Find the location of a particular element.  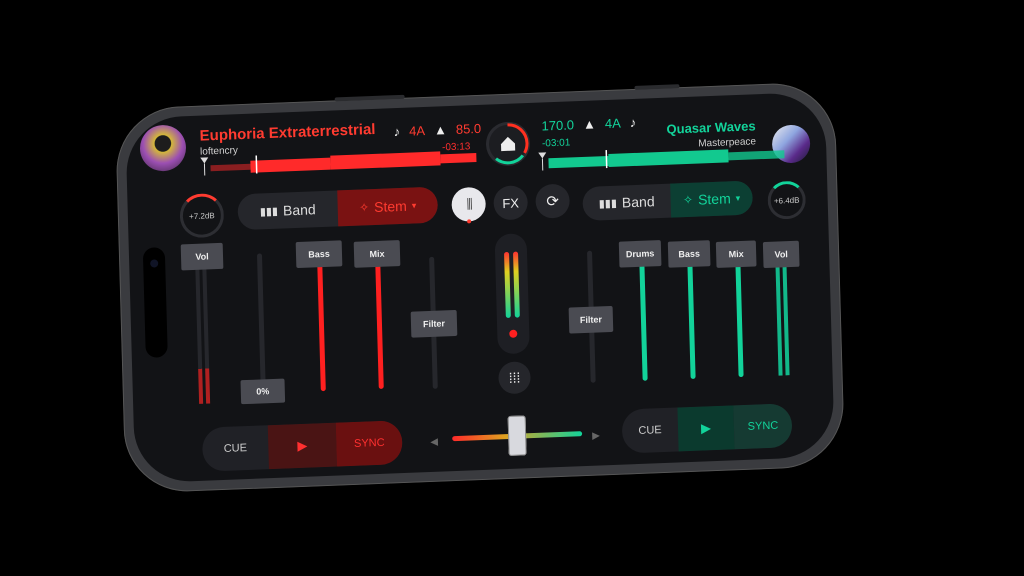

deck-a-meta: ♪ 4A ▲ 85.0 is located at coordinates (437, 130).